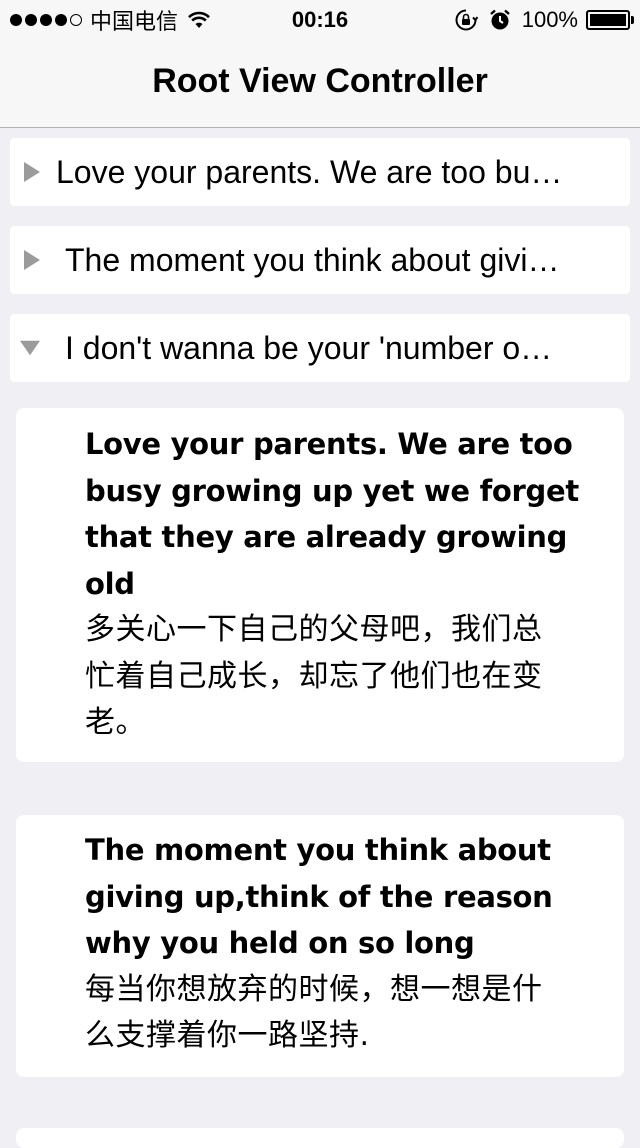 The image size is (640, 1148). I want to click on quote-chinese: 每当你想放弃的时候，想一想是什 么支撑着你一路坚持., so click(314, 1012).